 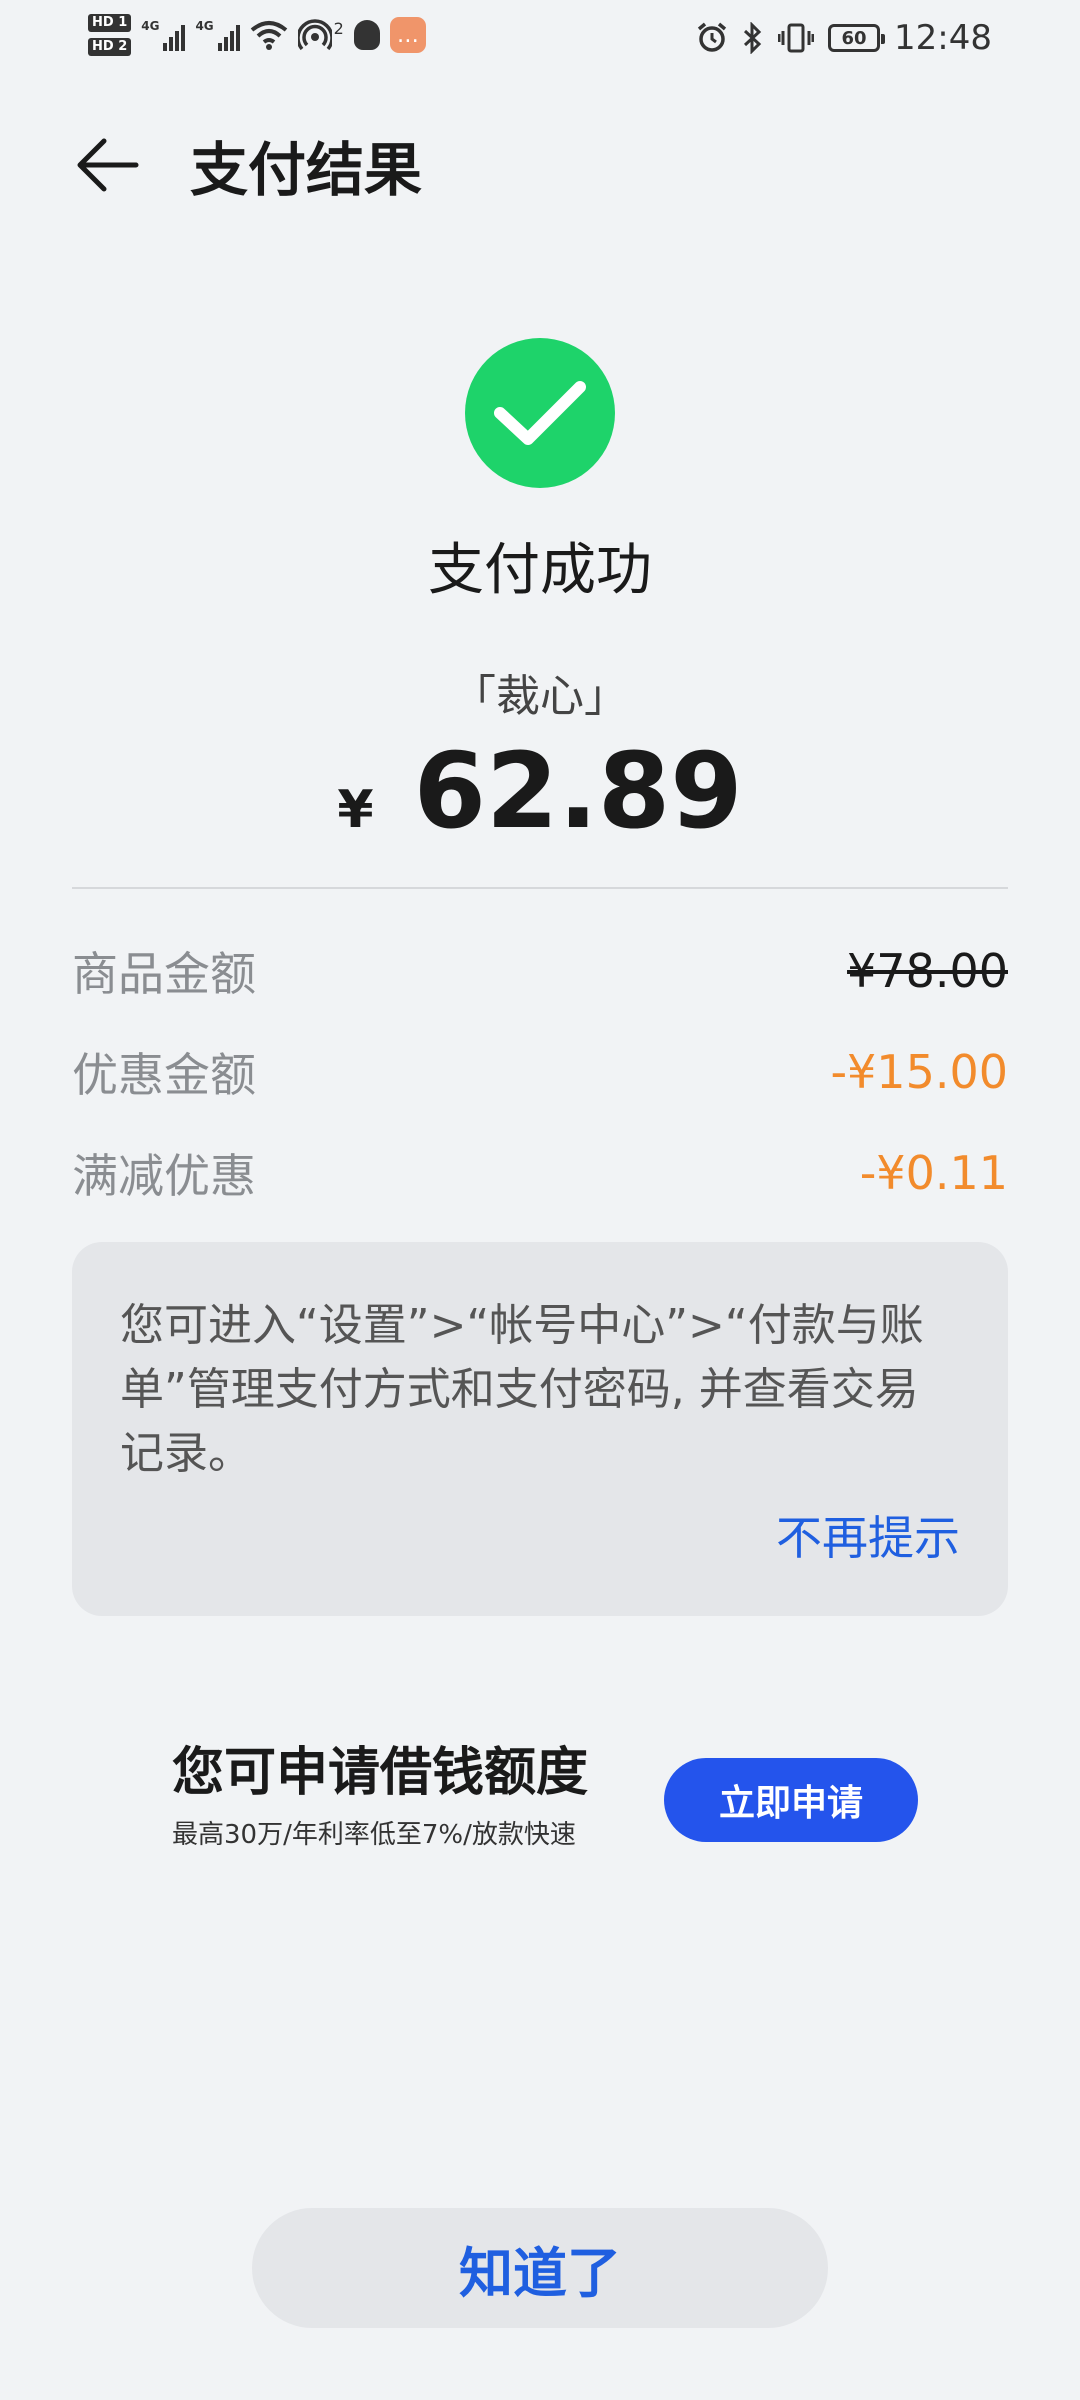 What do you see at coordinates (540, 1172) in the screenshot?
I see `detail-row-full-reduction: 满减优惠 -¥0.11` at bounding box center [540, 1172].